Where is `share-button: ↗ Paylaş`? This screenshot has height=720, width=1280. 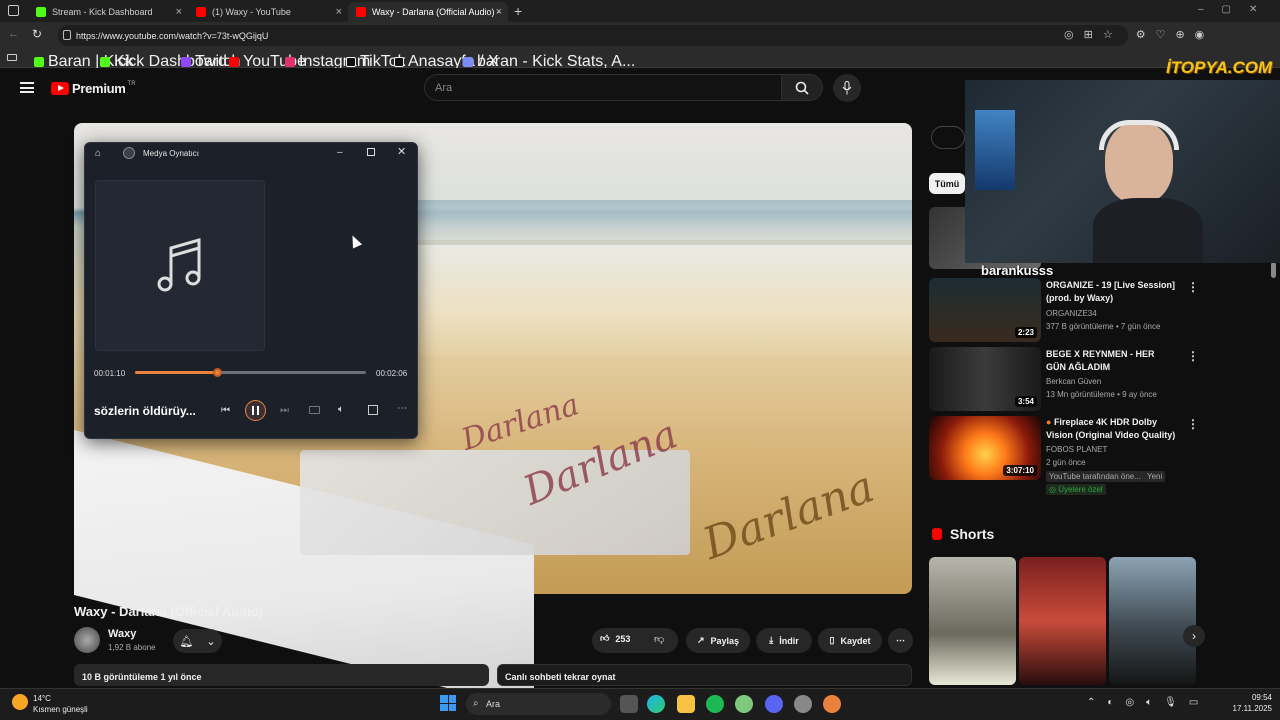
share-button: ↗ Paylaş is located at coordinates (718, 640).